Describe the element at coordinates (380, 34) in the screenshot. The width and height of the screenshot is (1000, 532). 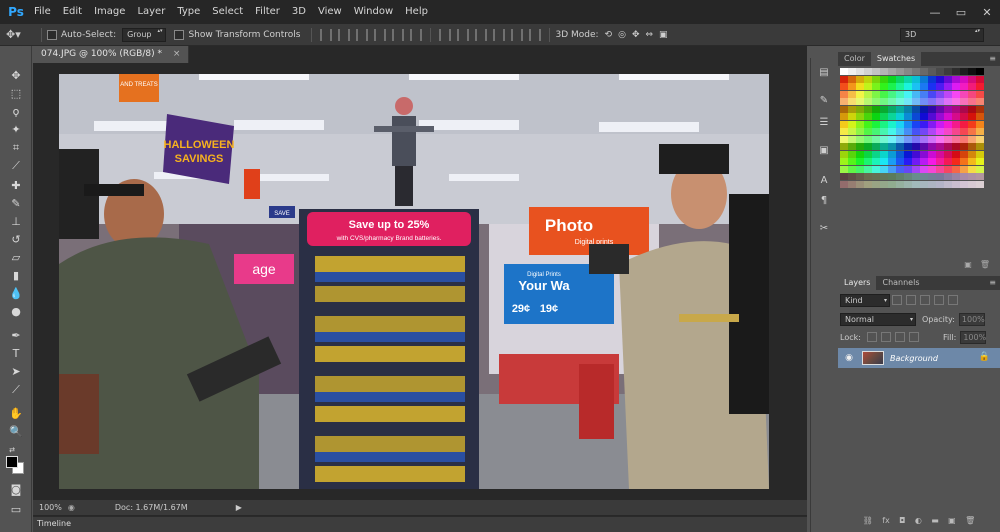
I see `align-left-icon` at that location.